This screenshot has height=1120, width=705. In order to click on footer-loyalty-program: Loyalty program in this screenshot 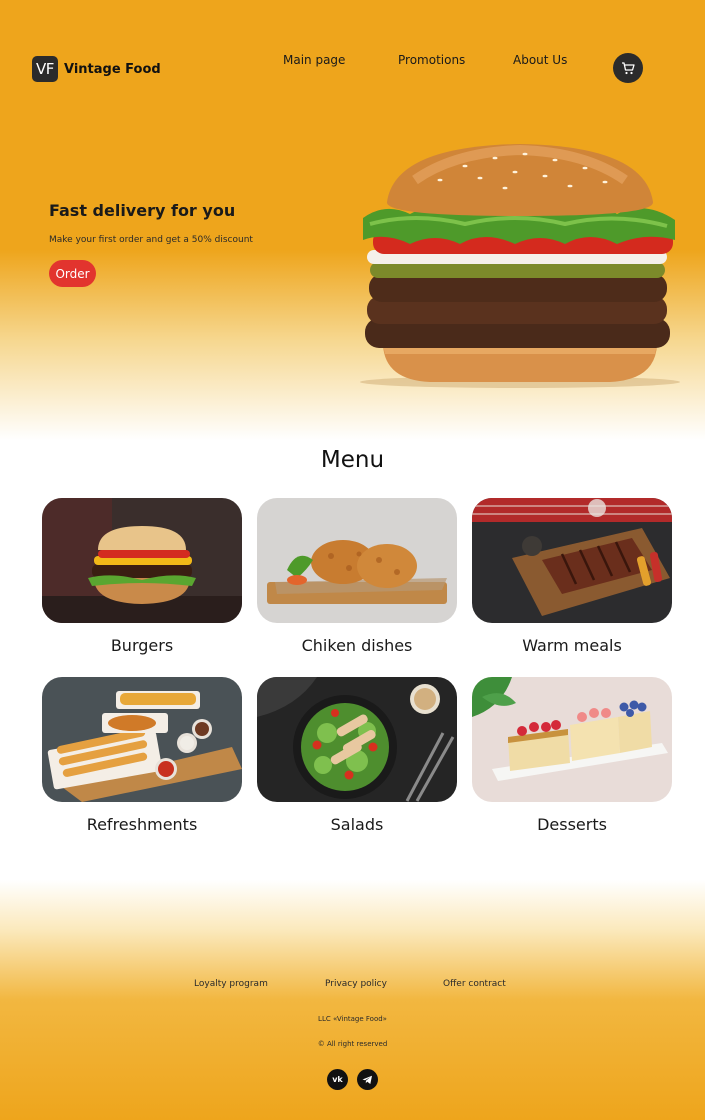, I will do `click(231, 984)`.